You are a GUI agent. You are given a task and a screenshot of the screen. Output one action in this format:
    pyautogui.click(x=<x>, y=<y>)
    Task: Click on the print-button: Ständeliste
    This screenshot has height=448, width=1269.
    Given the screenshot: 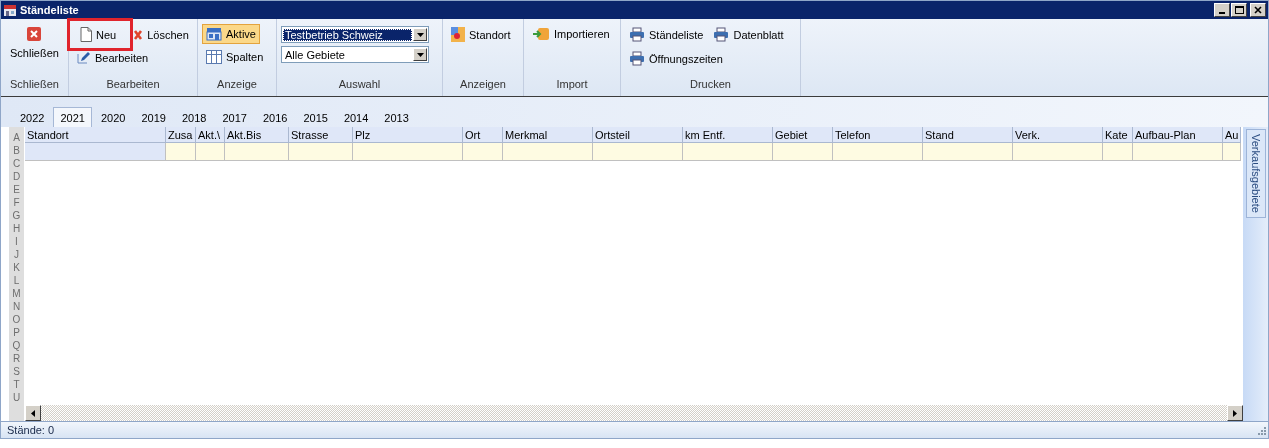 What is the action you would take?
    pyautogui.click(x=666, y=34)
    